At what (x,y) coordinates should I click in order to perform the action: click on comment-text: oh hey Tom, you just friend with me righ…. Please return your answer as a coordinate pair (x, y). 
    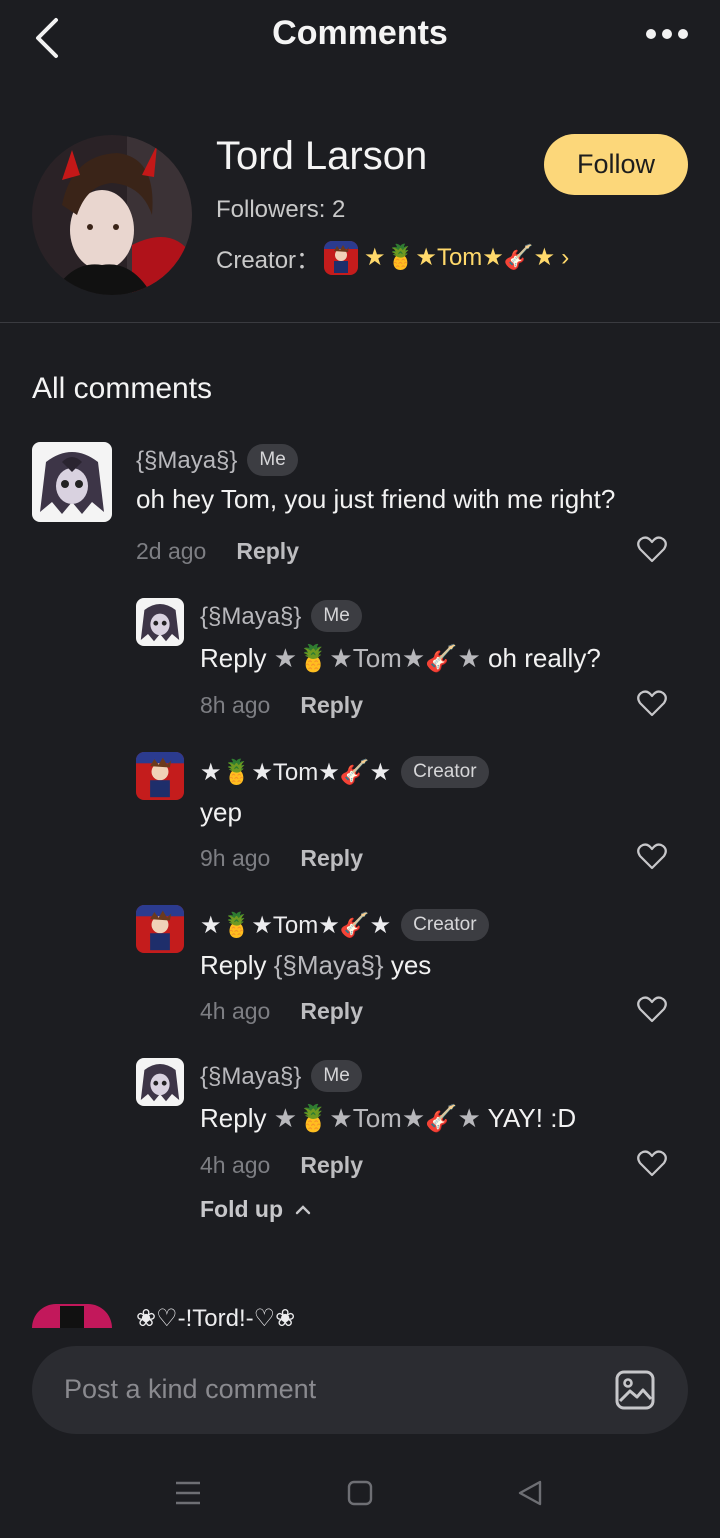
    Looking at the image, I should click on (376, 499).